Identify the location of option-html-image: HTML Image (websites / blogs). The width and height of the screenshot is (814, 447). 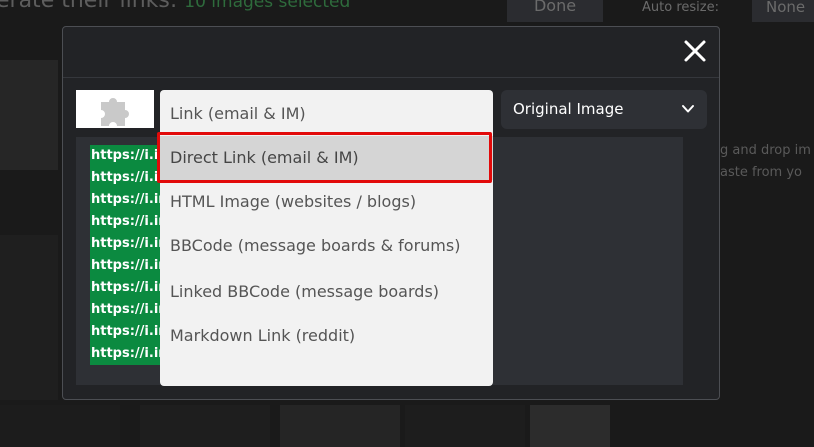
(326, 202).